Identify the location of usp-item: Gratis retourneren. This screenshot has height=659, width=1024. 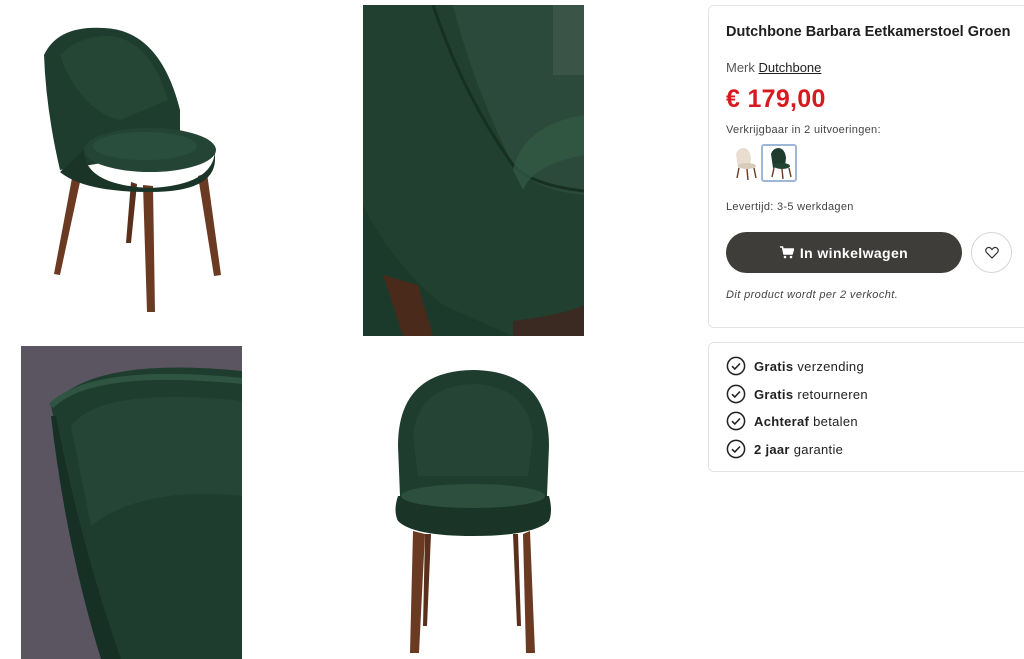
(797, 394).